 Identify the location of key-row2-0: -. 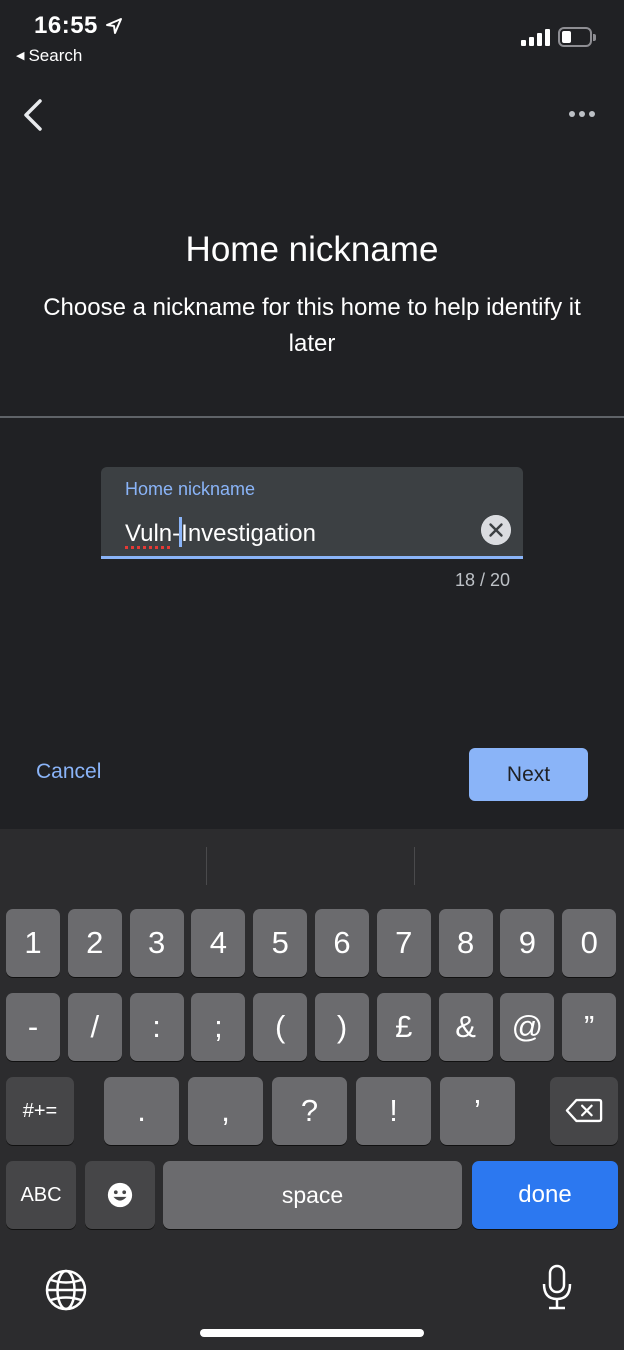
(33, 1027).